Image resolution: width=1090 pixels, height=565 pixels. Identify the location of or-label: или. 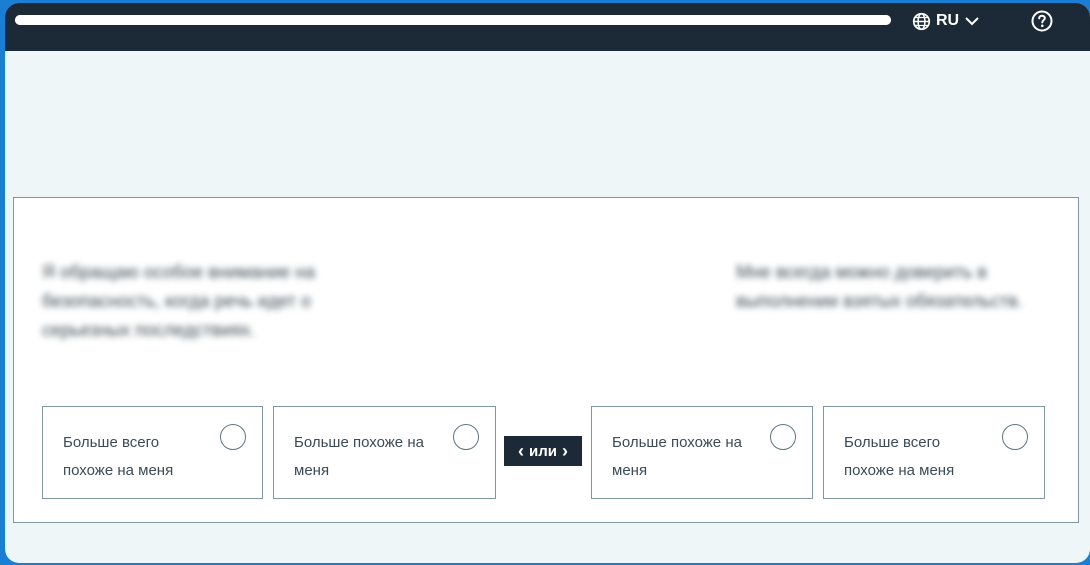
(543, 451).